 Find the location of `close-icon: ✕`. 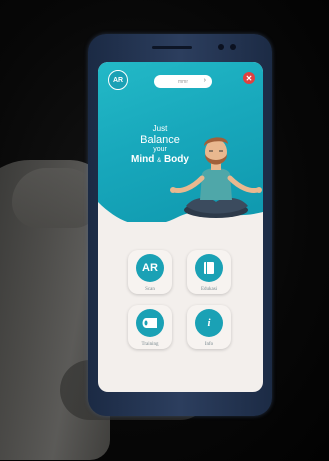

close-icon: ✕ is located at coordinates (249, 78).